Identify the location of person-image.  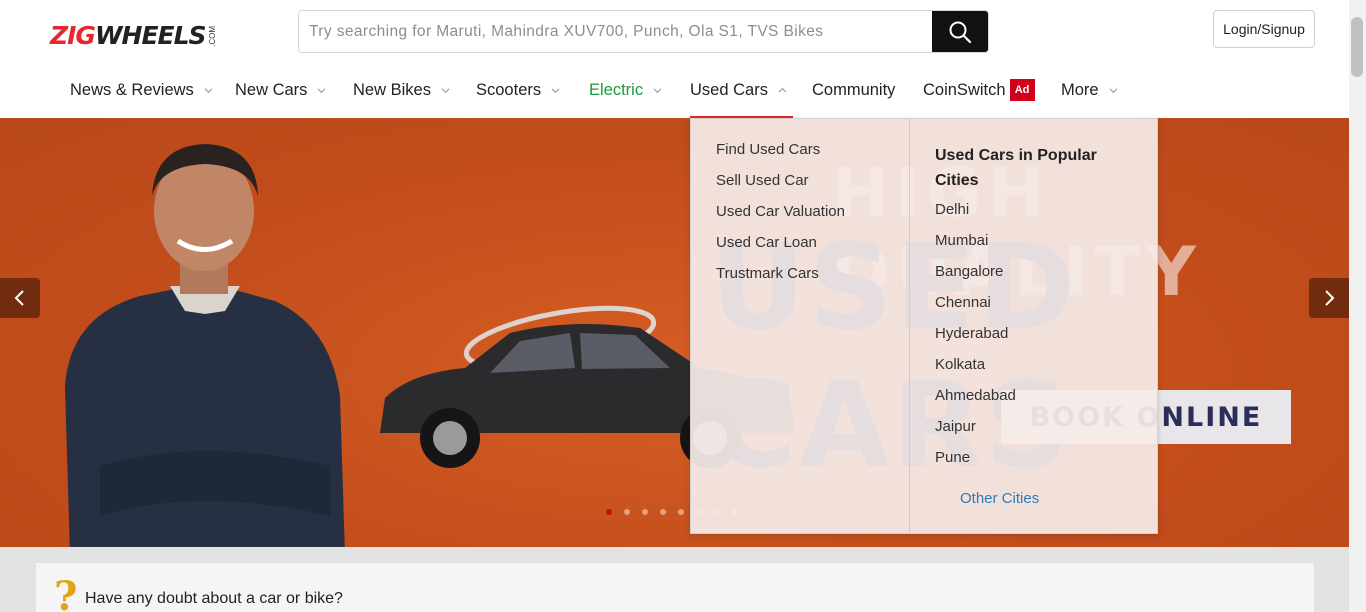
(205, 345).